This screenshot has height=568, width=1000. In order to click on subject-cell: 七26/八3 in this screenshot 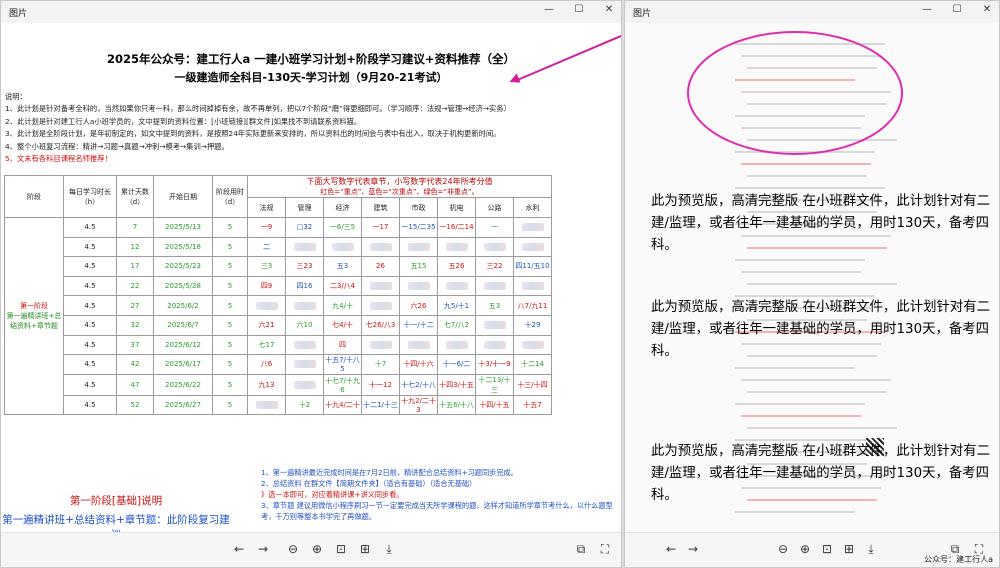, I will do `click(380, 325)`.